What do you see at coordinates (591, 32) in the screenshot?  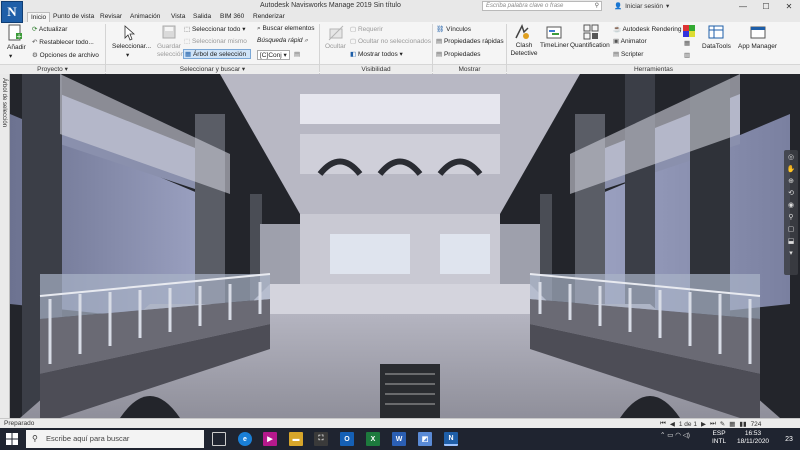 I see `quantification-icon` at bounding box center [591, 32].